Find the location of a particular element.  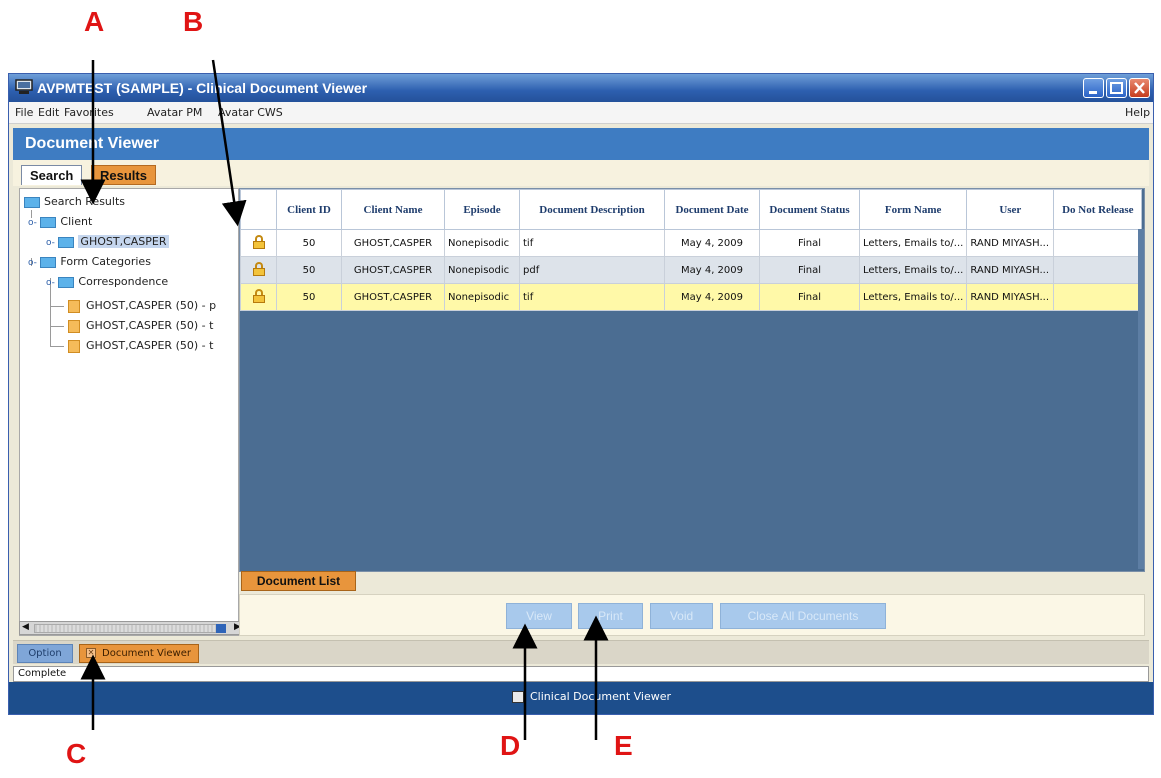

tab-document-list: Document List is located at coordinates (298, 581).